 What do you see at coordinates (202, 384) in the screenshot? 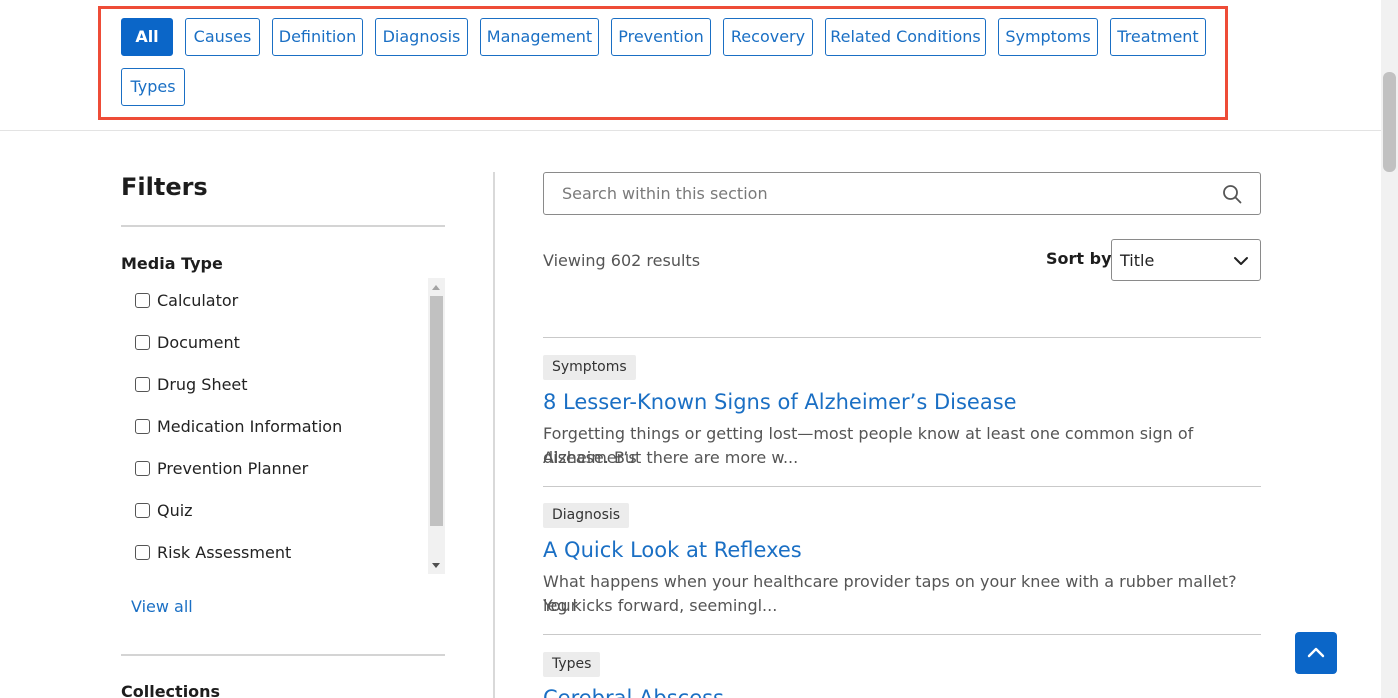
I see `option-label: Drug Sheet` at bounding box center [202, 384].